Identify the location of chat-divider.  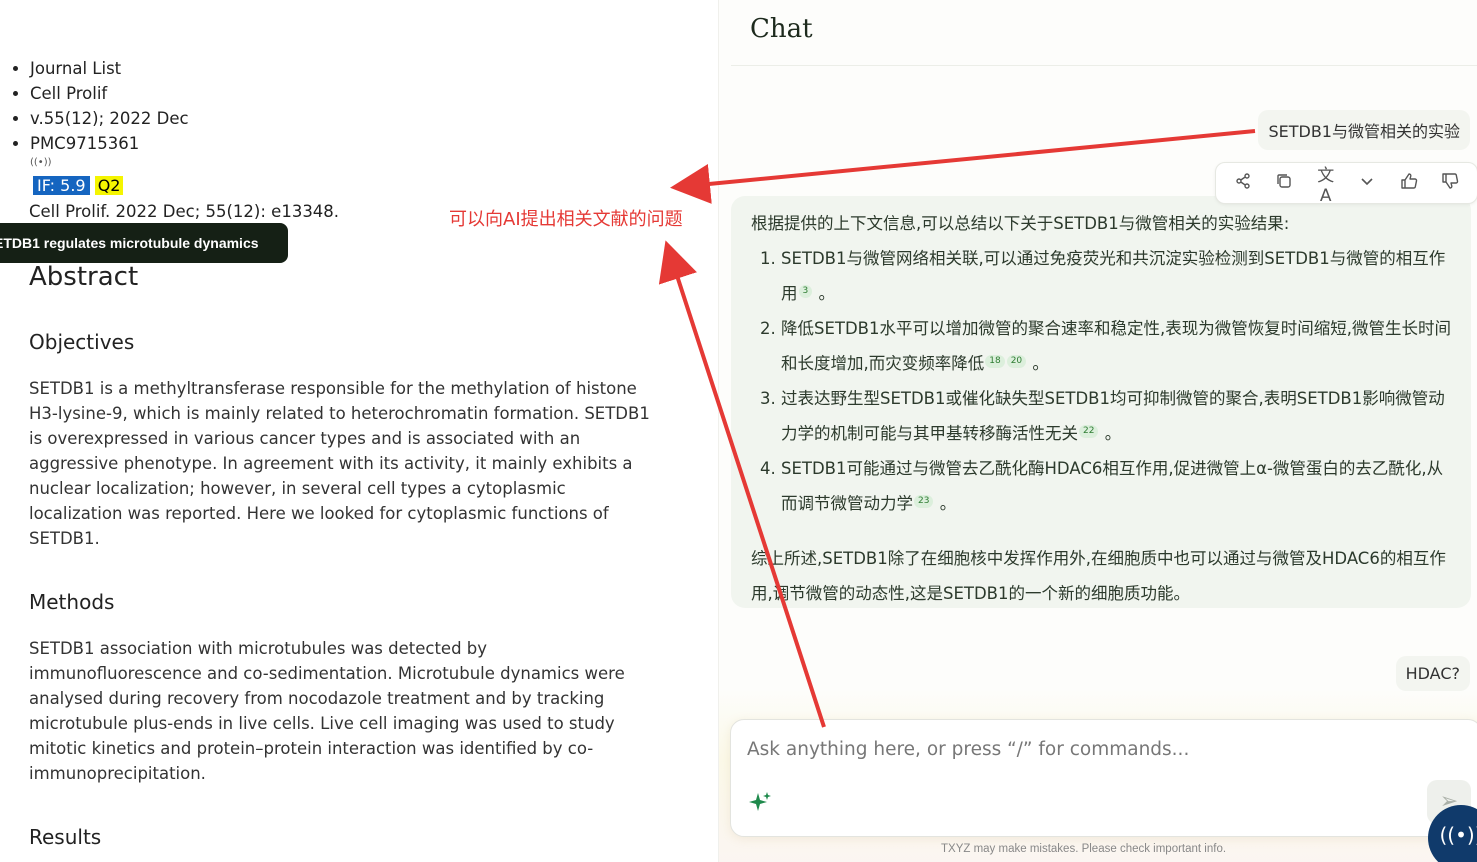
(1104, 65).